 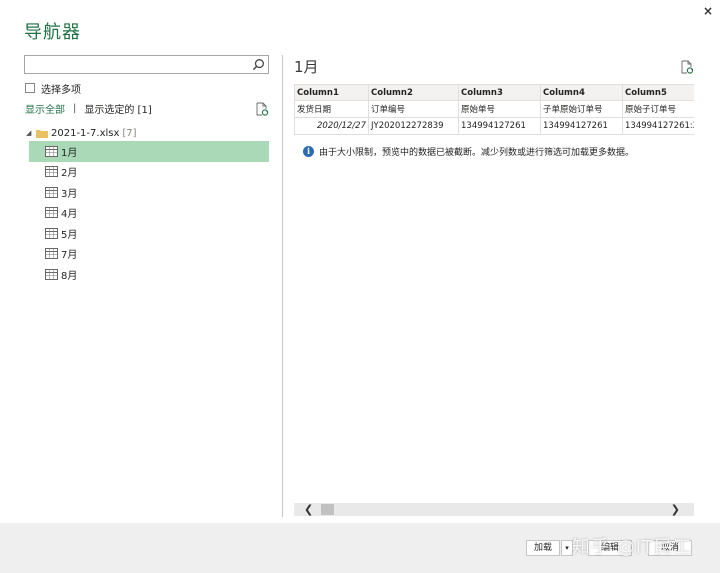 What do you see at coordinates (149, 151) in the screenshot?
I see `sheet-item: 1月` at bounding box center [149, 151].